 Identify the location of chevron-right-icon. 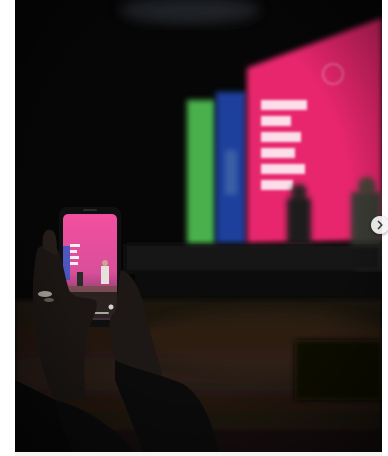
(380, 225).